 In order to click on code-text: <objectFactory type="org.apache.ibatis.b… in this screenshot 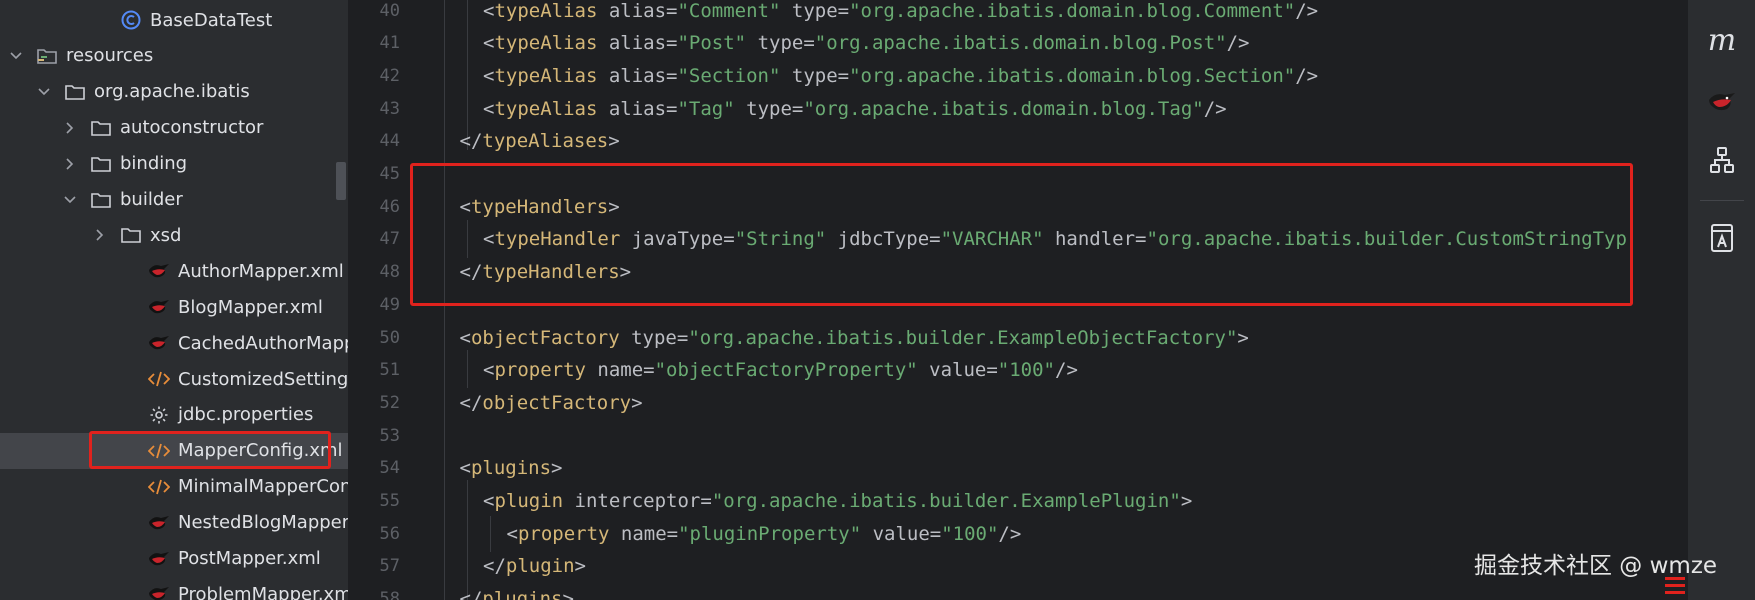, I will do `click(854, 338)`.